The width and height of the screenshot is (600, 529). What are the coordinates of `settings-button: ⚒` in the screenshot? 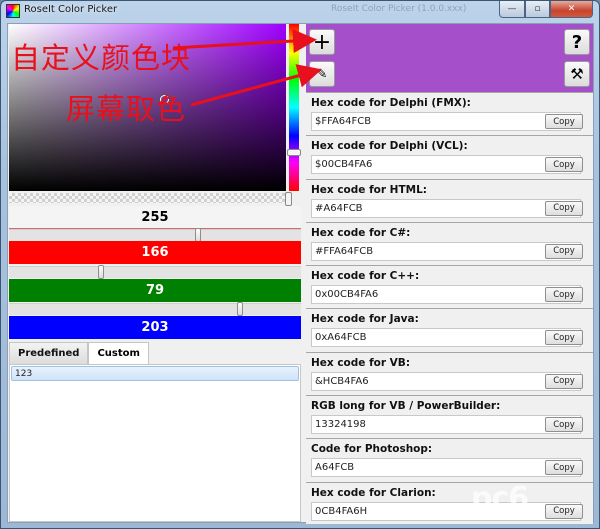 It's located at (577, 74).